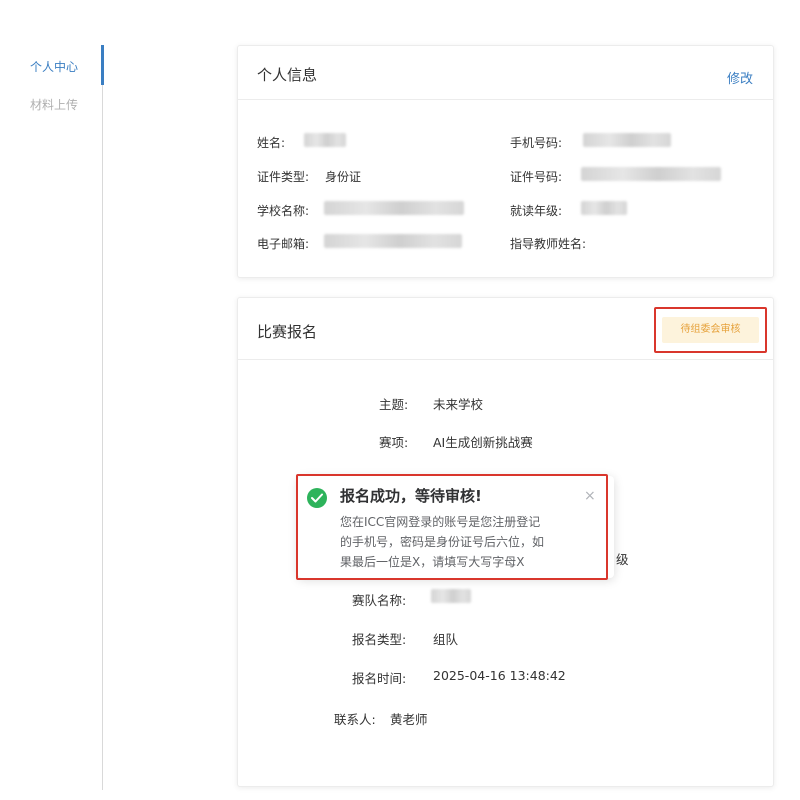  Describe the element at coordinates (283, 244) in the screenshot. I see `email-label: 电子邮箱:` at that location.